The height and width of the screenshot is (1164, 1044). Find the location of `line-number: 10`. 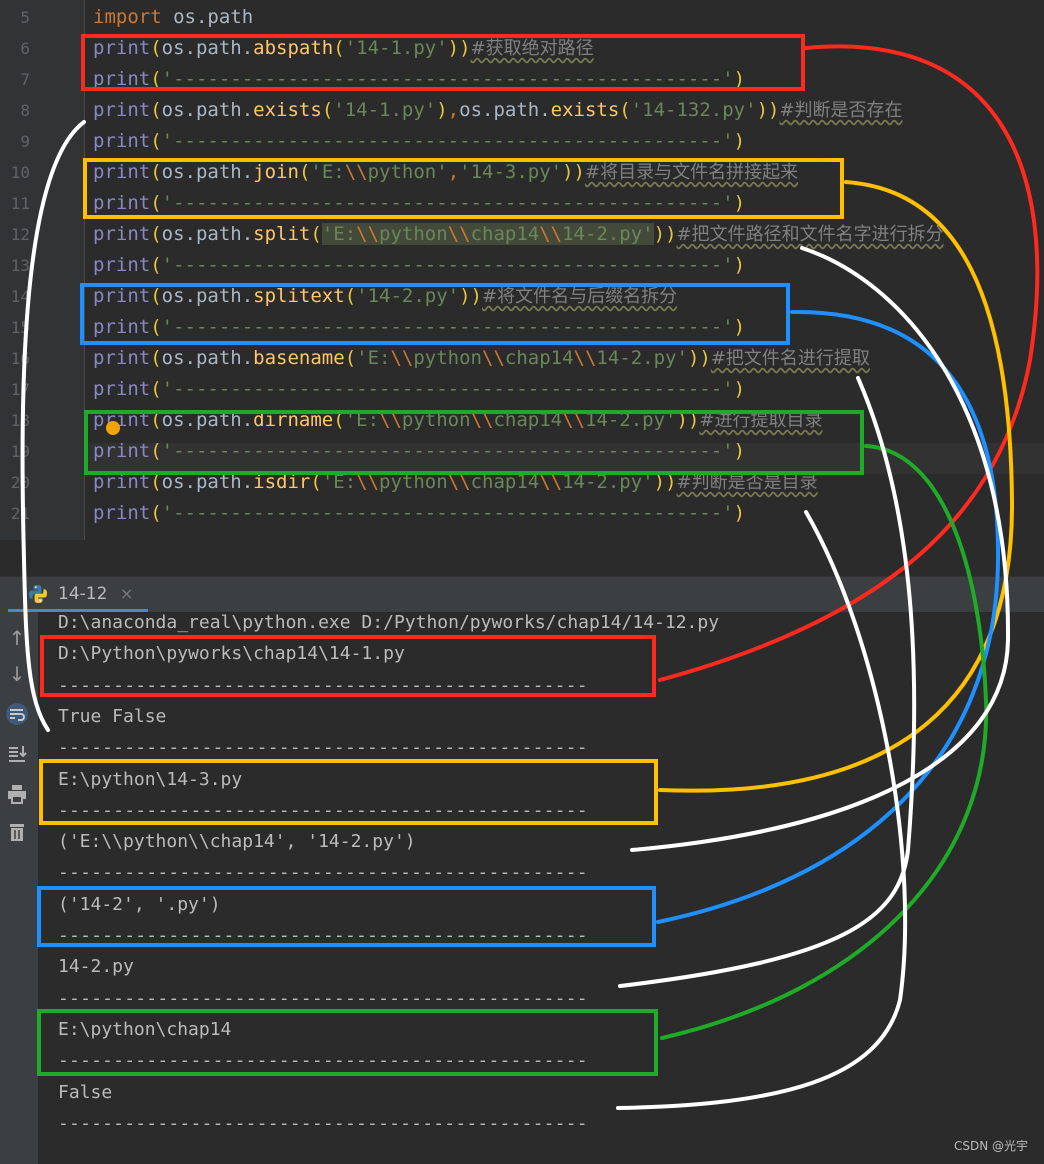

line-number: 10 is located at coordinates (20, 172).